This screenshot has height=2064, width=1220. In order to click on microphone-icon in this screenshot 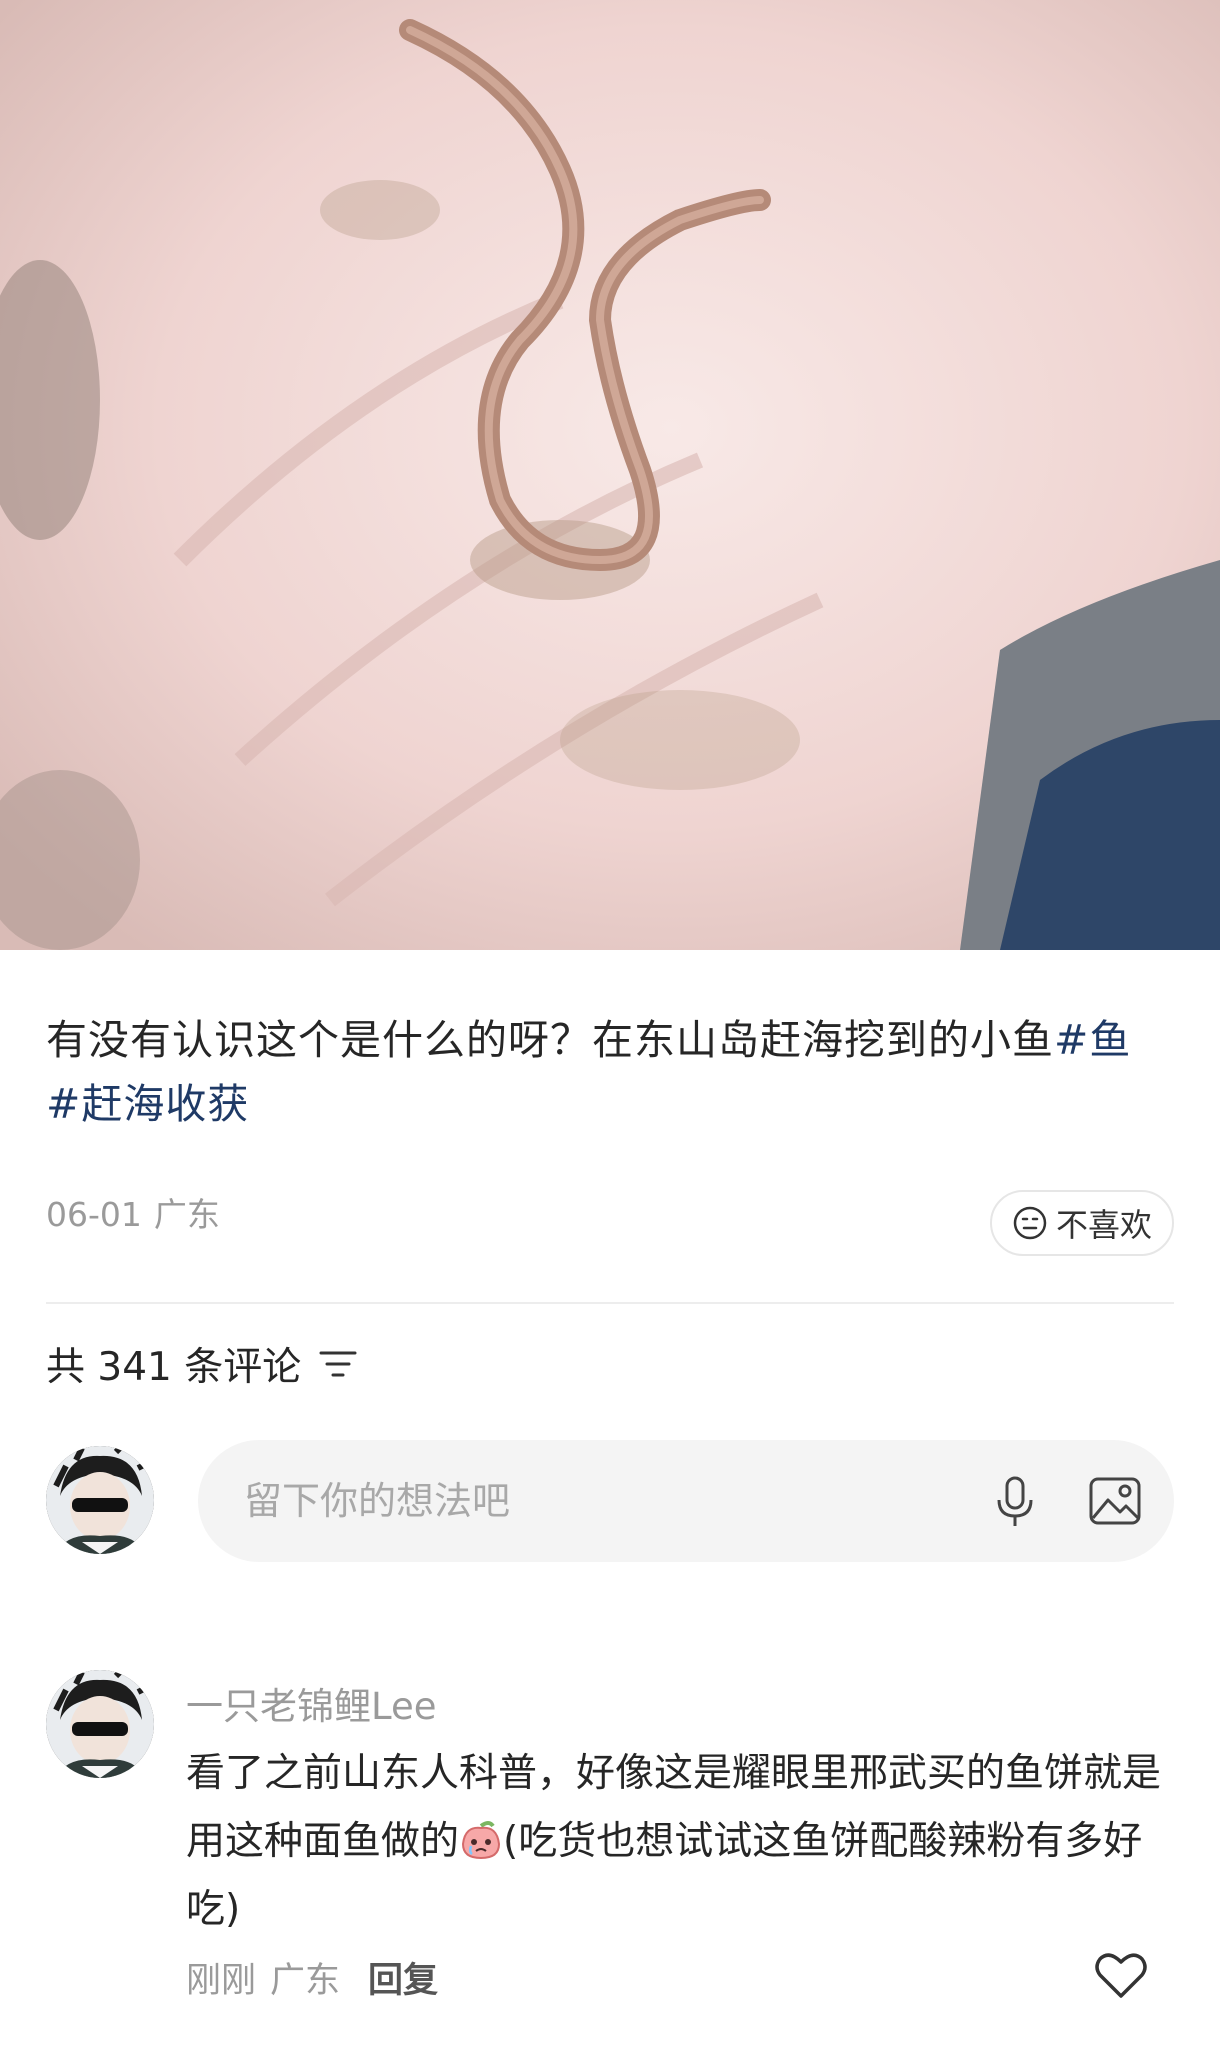, I will do `click(1015, 1501)`.